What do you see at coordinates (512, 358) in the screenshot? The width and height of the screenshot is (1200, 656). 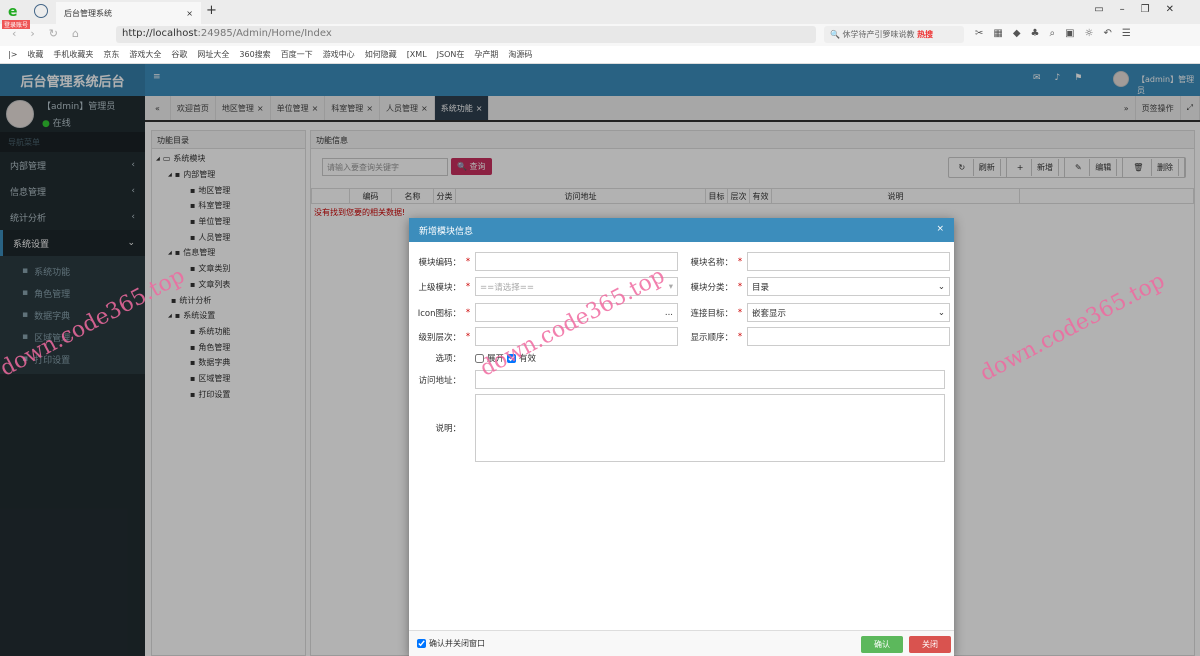 I see `valid-checkbox` at bounding box center [512, 358].